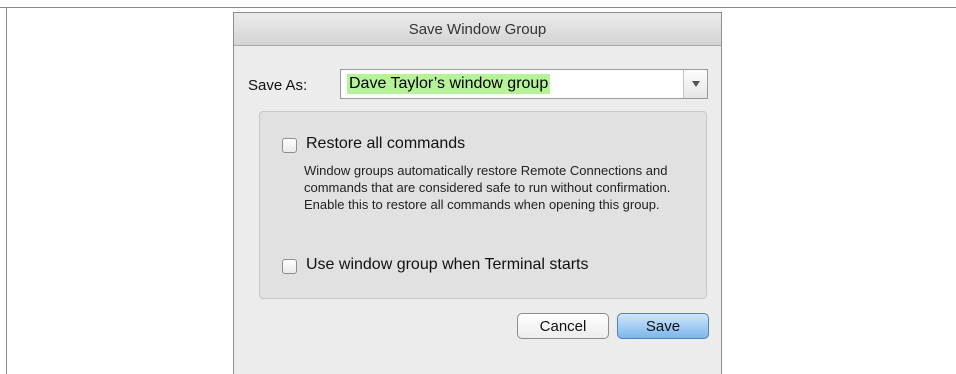 This screenshot has height=374, width=956. What do you see at coordinates (563, 326) in the screenshot?
I see `cancel-button: Cancel` at bounding box center [563, 326].